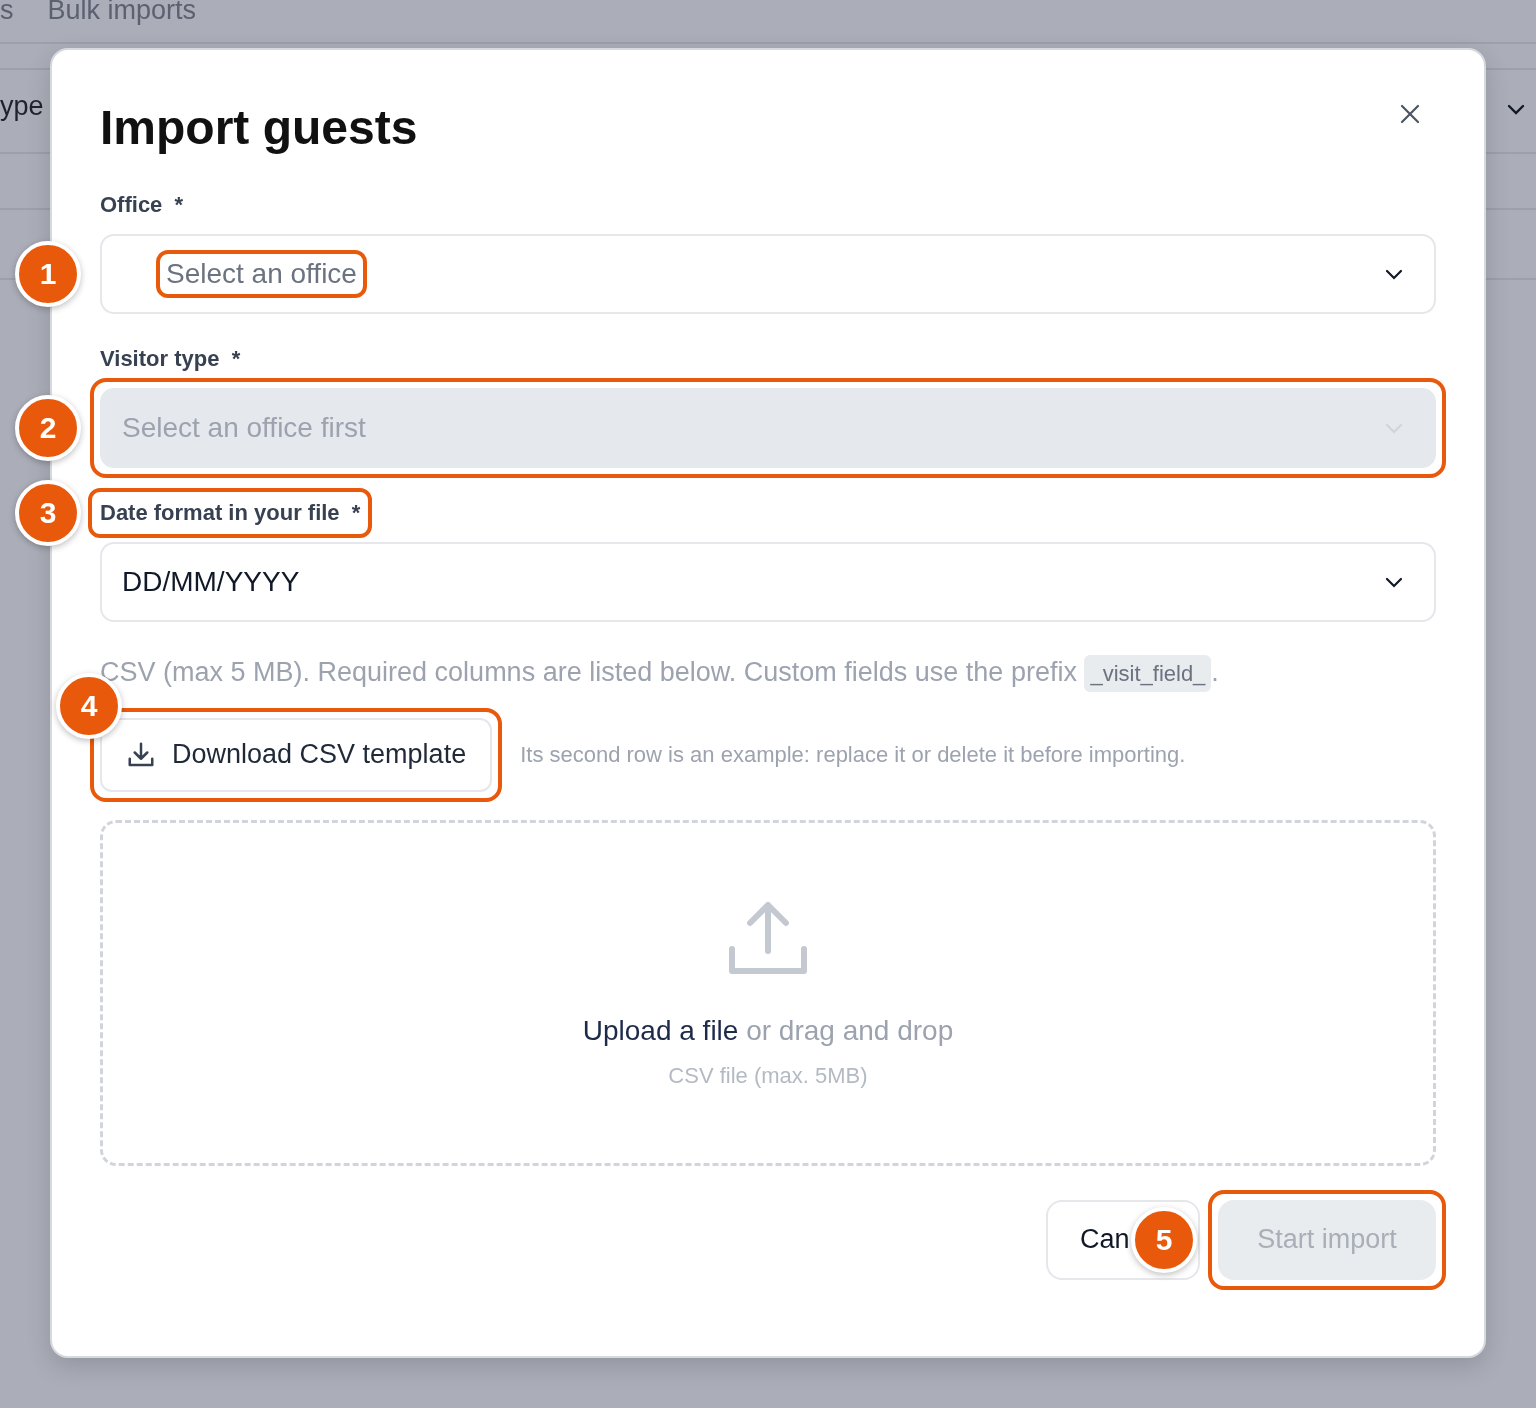 This screenshot has height=1408, width=1536. What do you see at coordinates (261, 274) in the screenshot?
I see `select-placeholder: Select an office` at bounding box center [261, 274].